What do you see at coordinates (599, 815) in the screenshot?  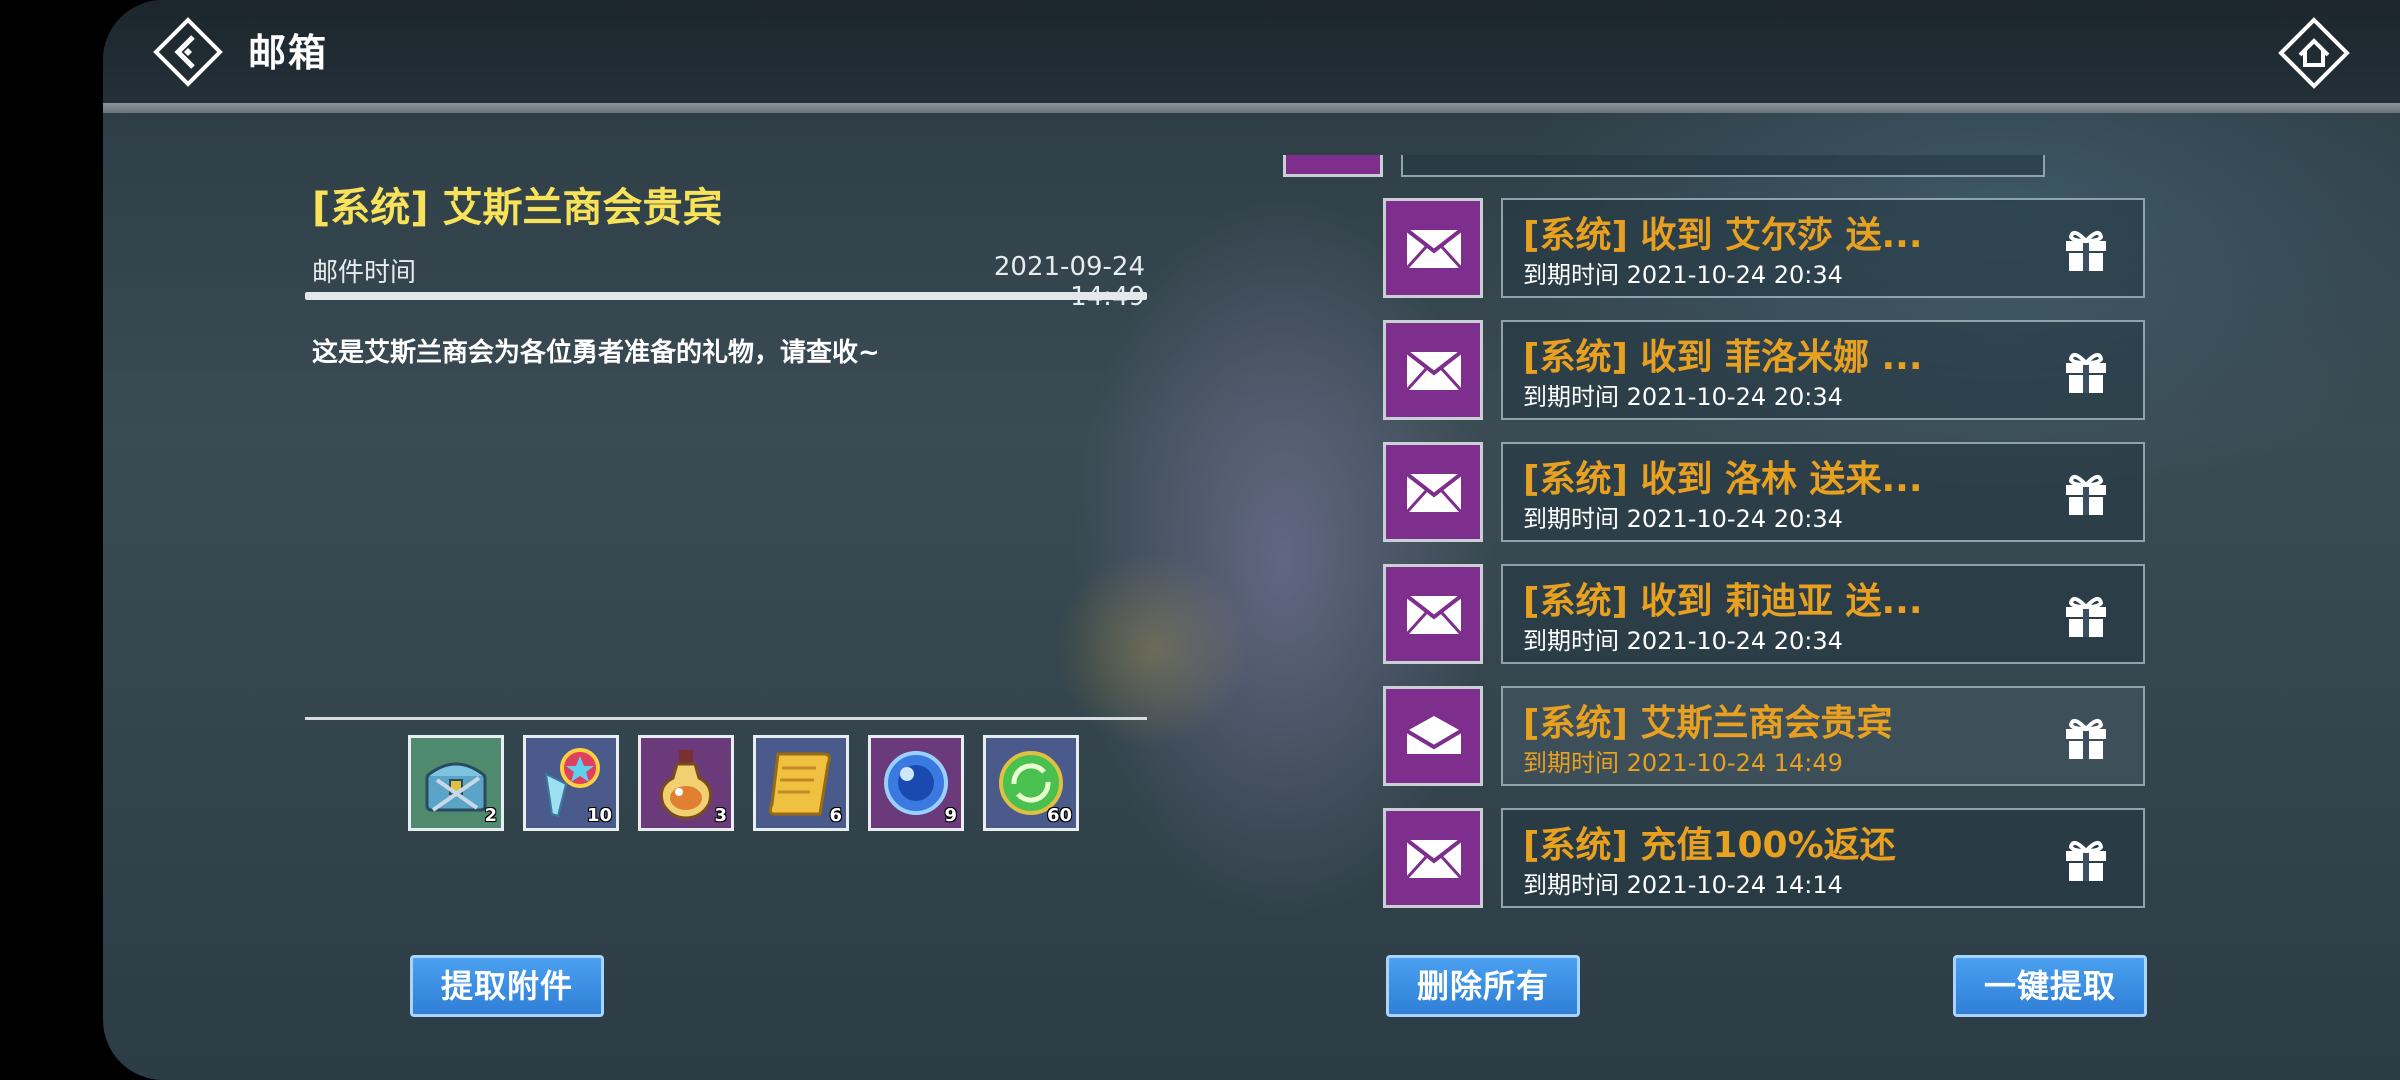 I see `attachment-count: 10` at bounding box center [599, 815].